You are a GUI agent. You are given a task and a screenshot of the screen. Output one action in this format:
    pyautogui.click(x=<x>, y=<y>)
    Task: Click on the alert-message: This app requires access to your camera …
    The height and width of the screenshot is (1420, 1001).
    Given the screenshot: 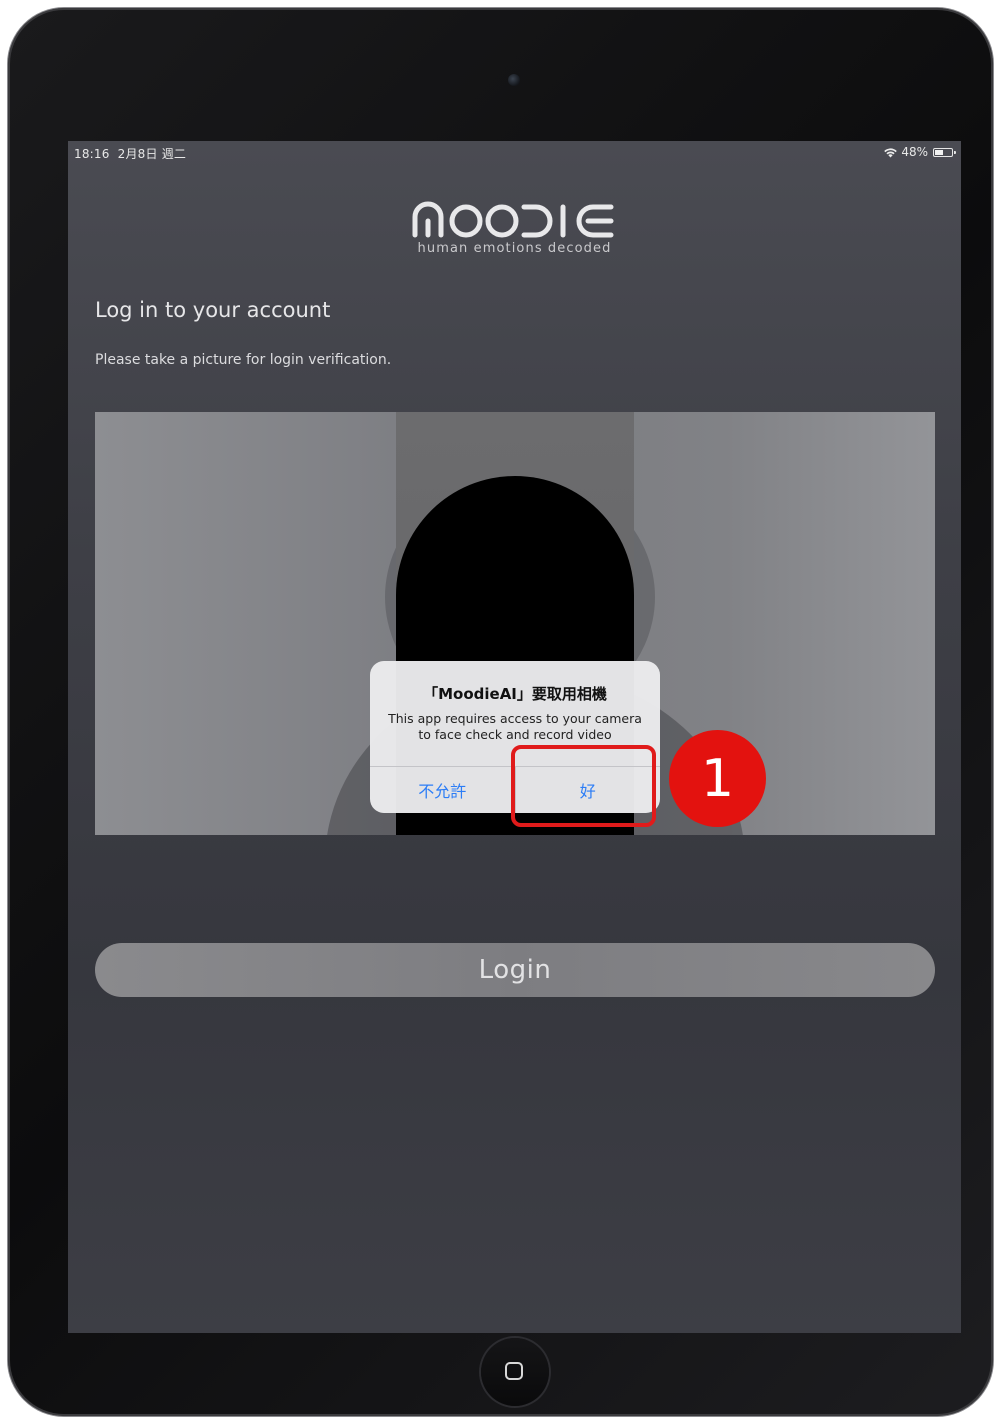 What is the action you would take?
    pyautogui.click(x=515, y=726)
    